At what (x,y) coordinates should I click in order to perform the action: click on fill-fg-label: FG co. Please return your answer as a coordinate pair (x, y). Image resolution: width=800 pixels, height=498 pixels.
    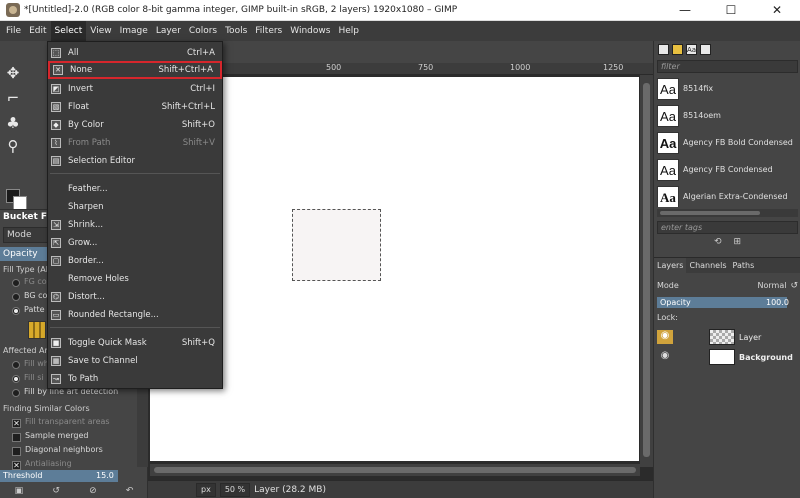
    Looking at the image, I should click on (35, 281).